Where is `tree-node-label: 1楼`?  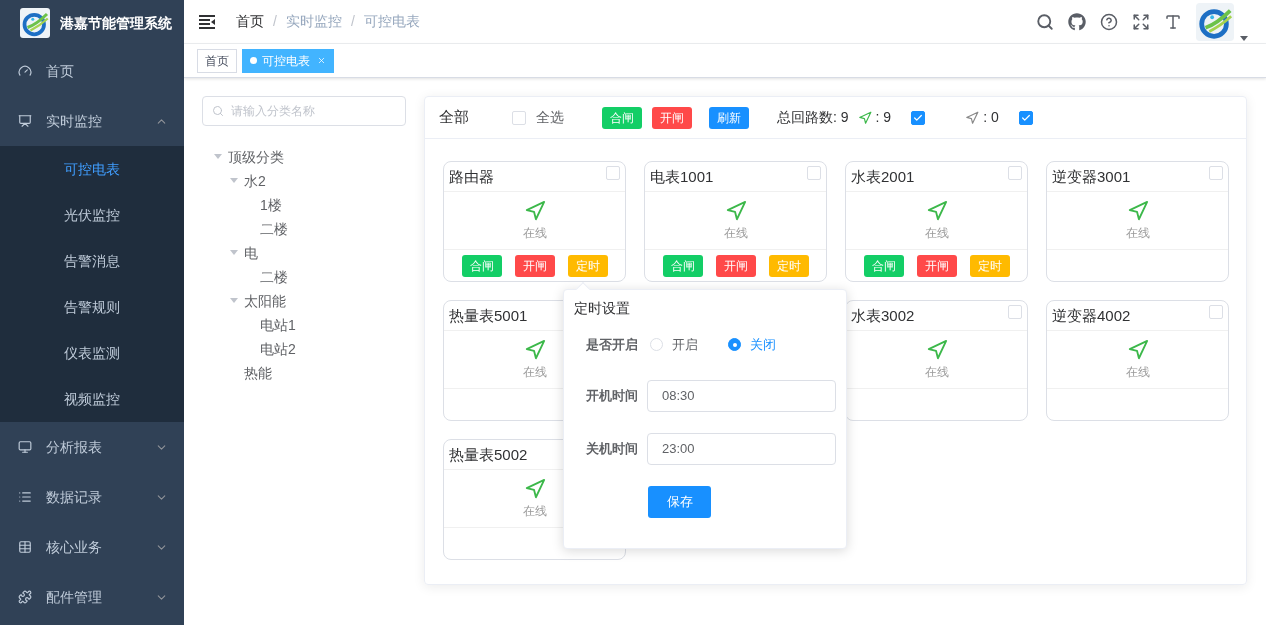
tree-node-label: 1楼 is located at coordinates (271, 205).